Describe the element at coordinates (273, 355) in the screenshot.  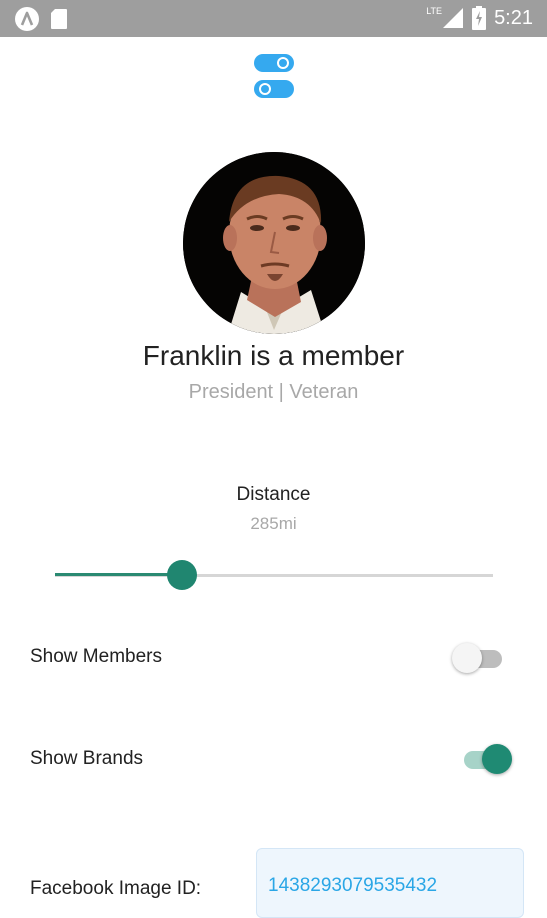
I see `profile-headline: Franklin is a member` at that location.